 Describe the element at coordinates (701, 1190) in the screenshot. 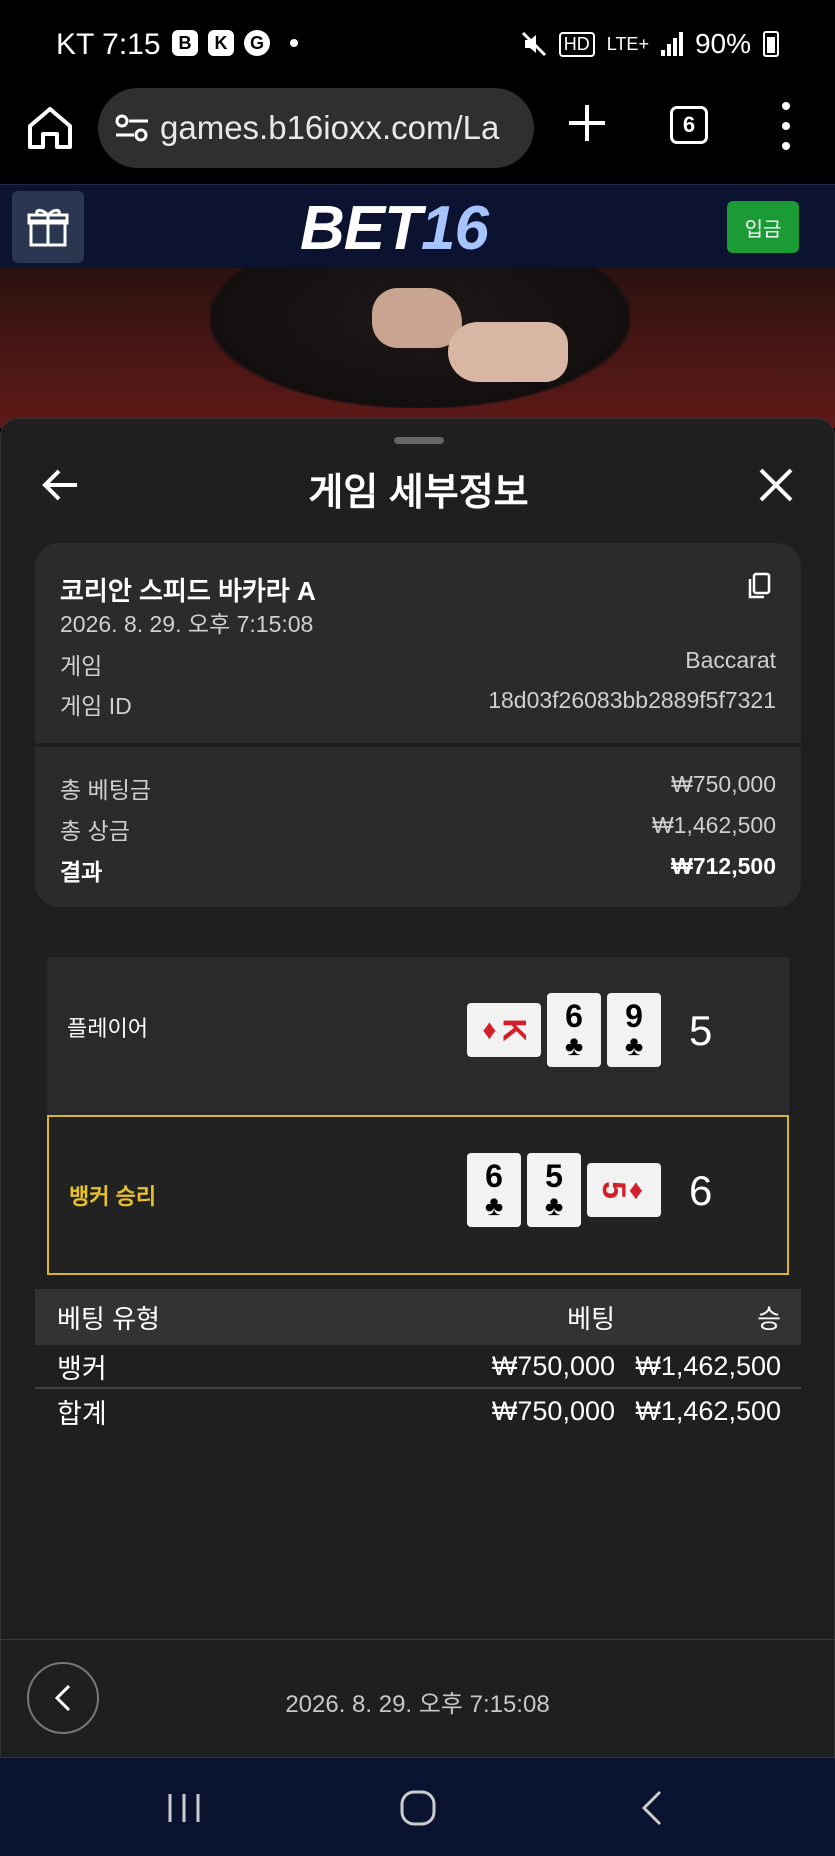

I see `banker-score: 6` at that location.